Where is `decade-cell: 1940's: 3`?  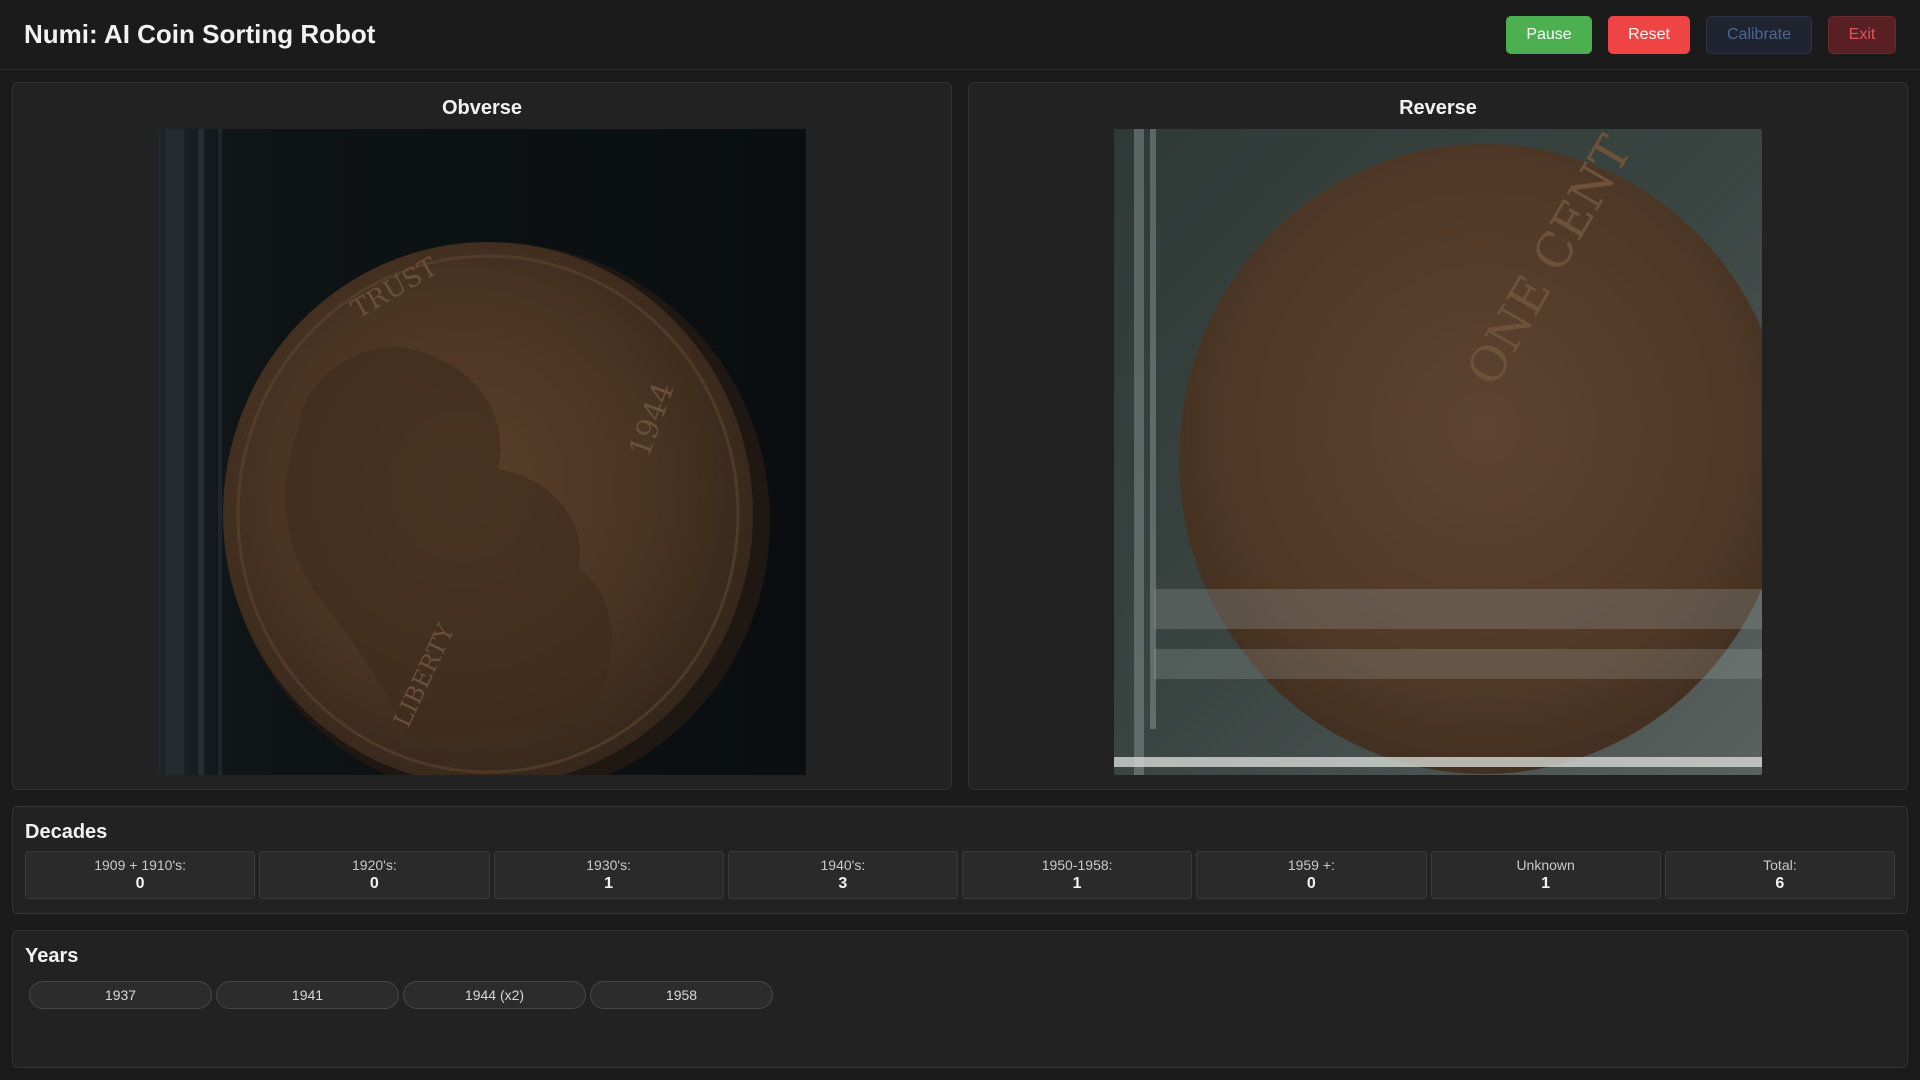
decade-cell: 1940's: 3 is located at coordinates (842, 875).